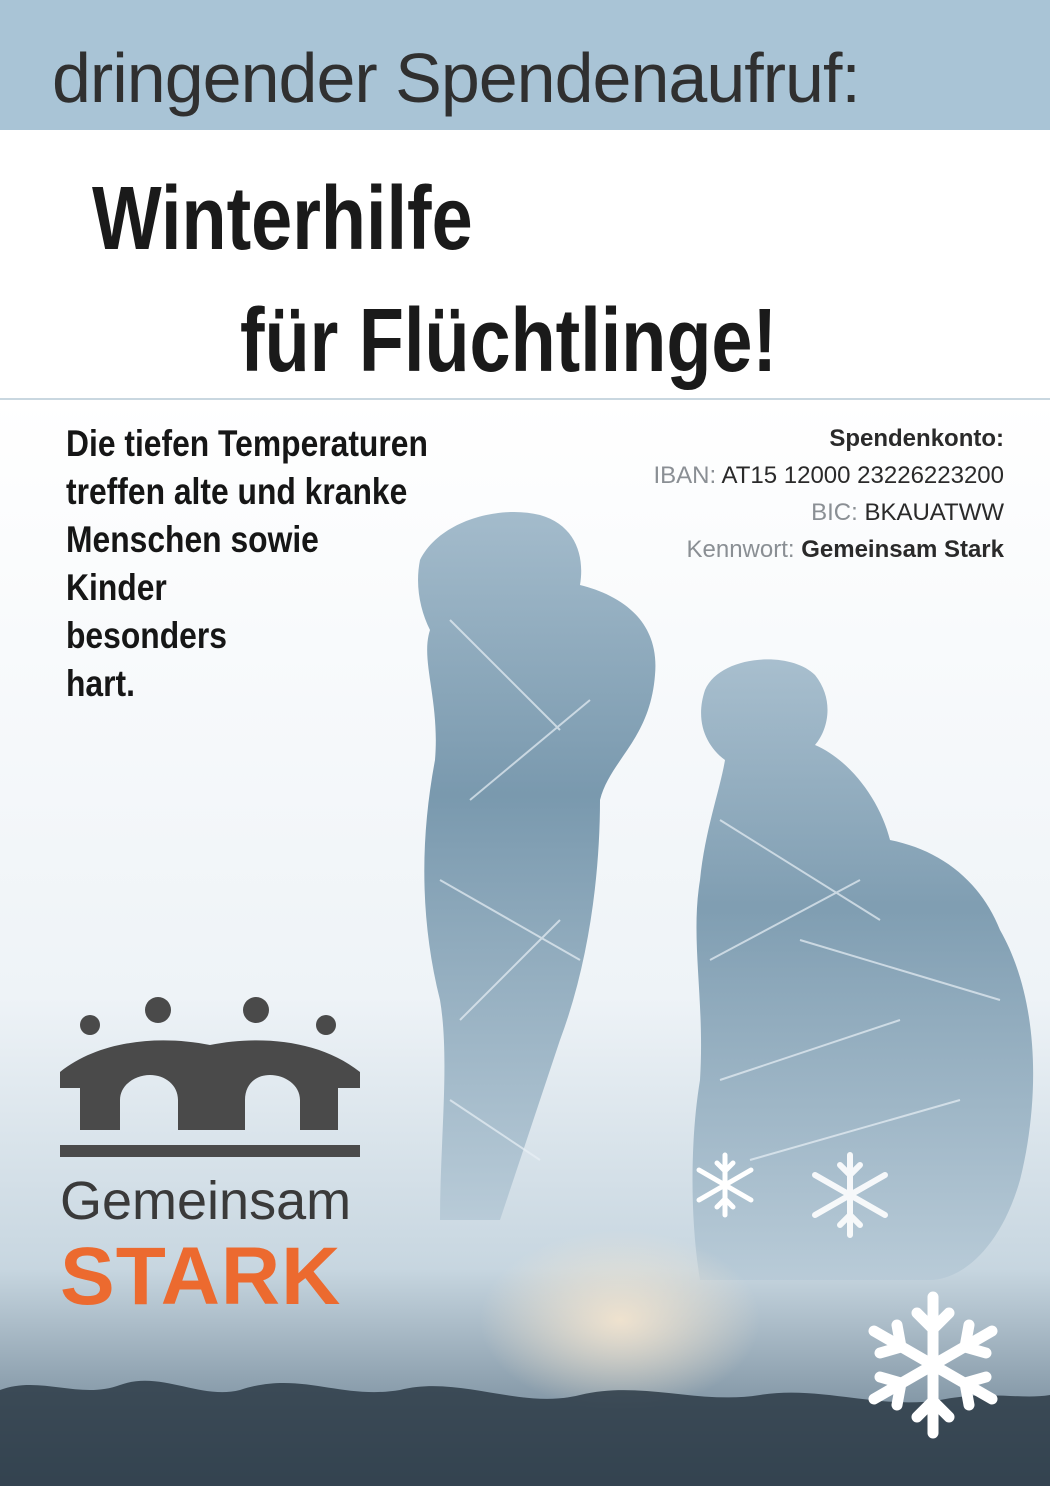 This screenshot has height=1486, width=1050. Describe the element at coordinates (456, 78) in the screenshot. I see `banner-text: dringender Spendenaufruf:` at that location.